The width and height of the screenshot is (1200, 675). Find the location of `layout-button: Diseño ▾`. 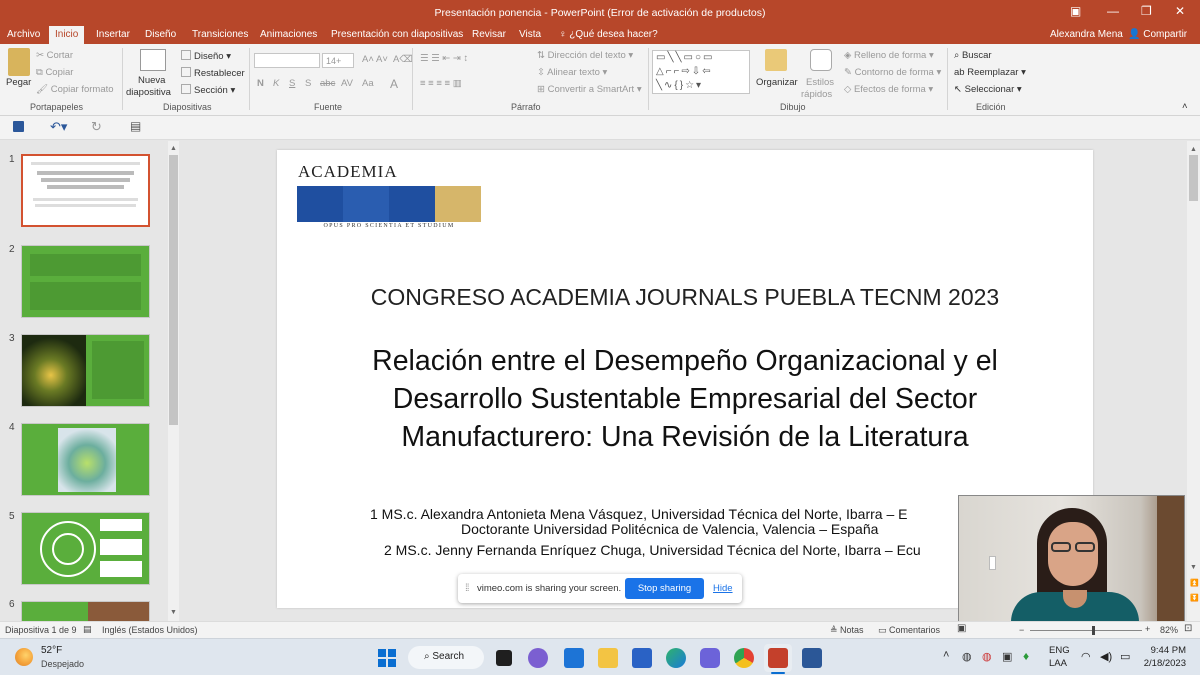

layout-button: Diseño ▾ is located at coordinates (206, 56).